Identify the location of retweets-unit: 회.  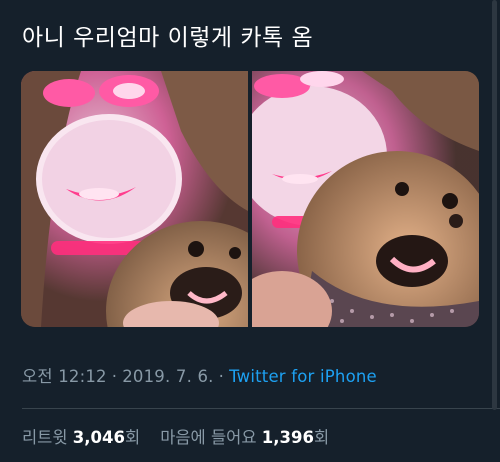
(133, 437).